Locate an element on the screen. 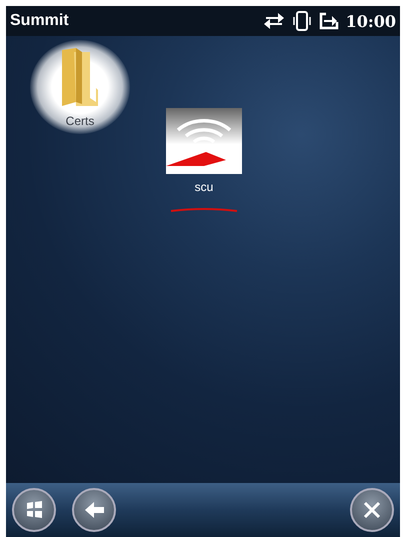 The image size is (406, 537). phone-vibrate-icon is located at coordinates (302, 21).